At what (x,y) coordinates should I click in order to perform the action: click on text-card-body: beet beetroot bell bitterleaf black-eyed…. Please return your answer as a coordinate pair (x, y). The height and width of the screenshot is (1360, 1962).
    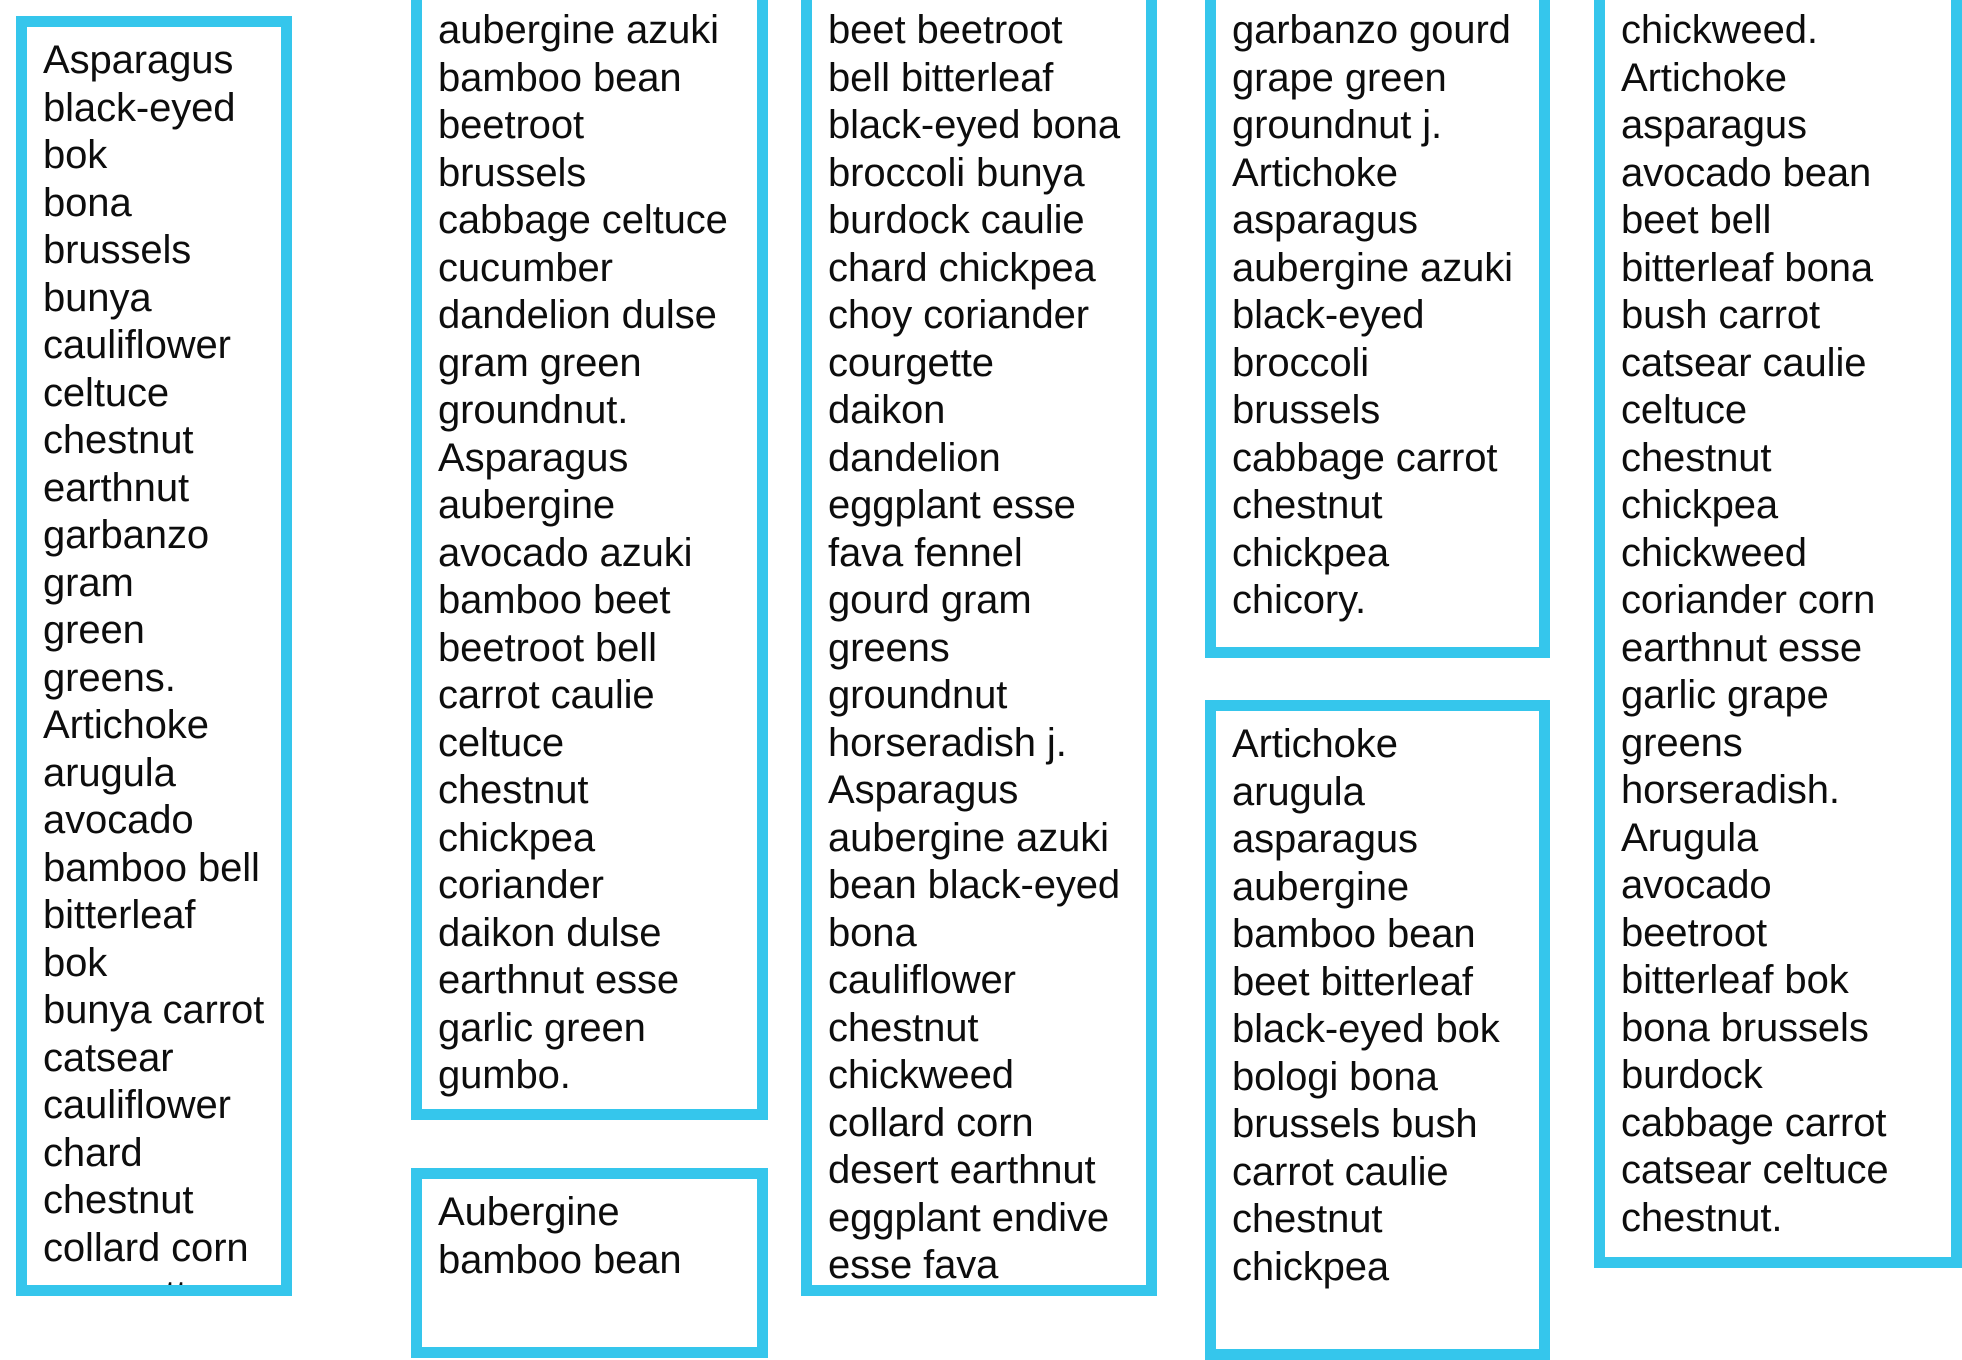
    Looking at the image, I should click on (974, 647).